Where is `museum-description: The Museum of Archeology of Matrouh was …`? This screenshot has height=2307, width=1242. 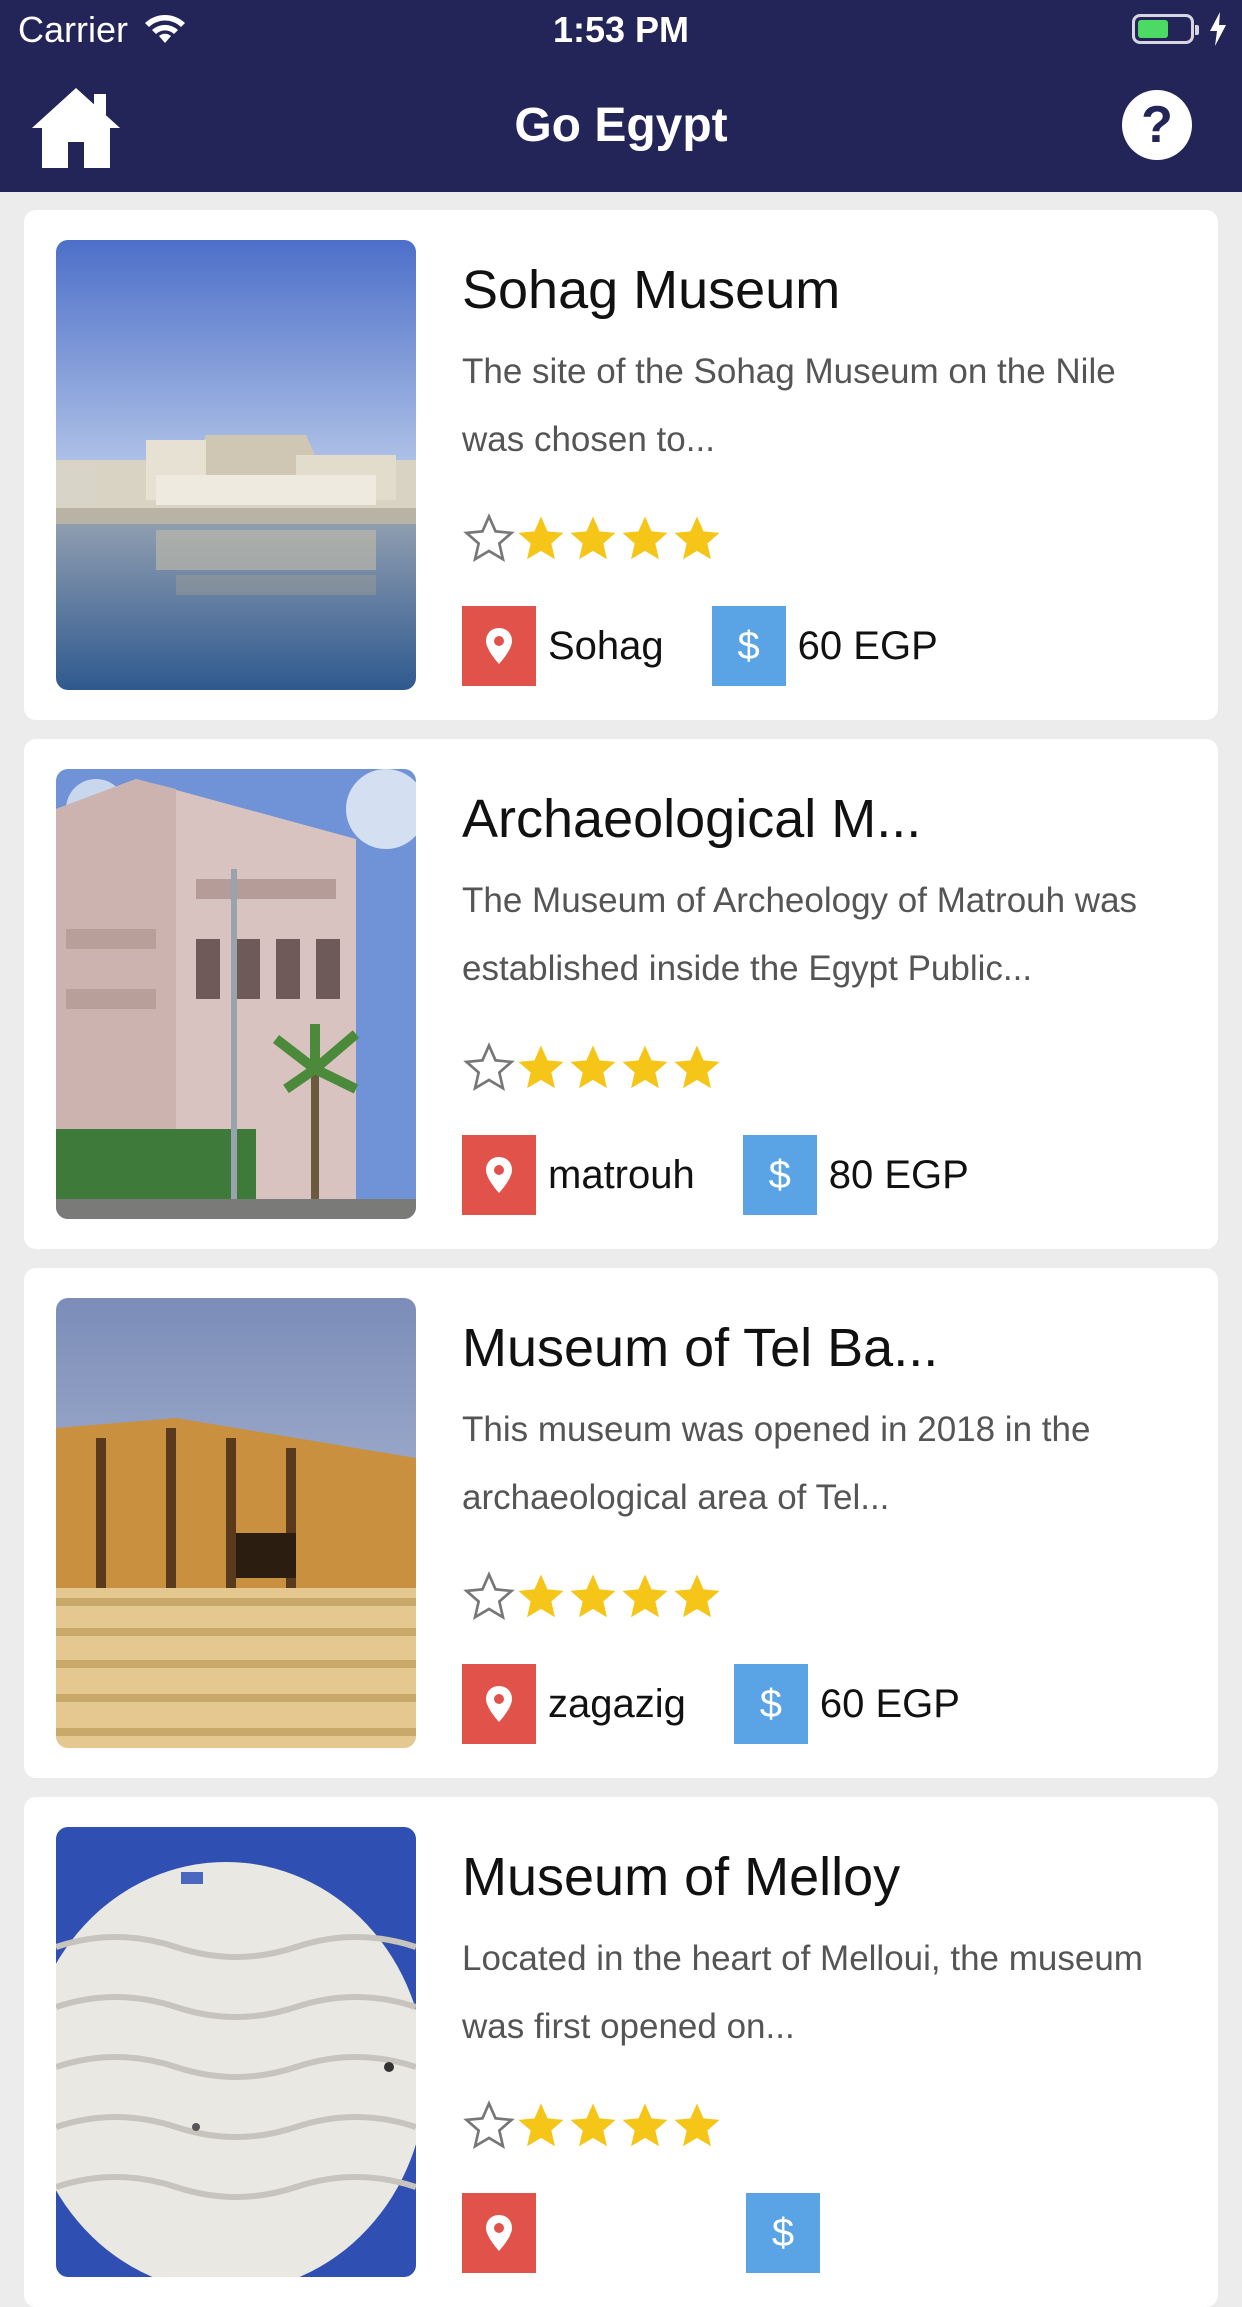 museum-description: The Museum of Archeology of Matrouh was … is located at coordinates (800, 934).